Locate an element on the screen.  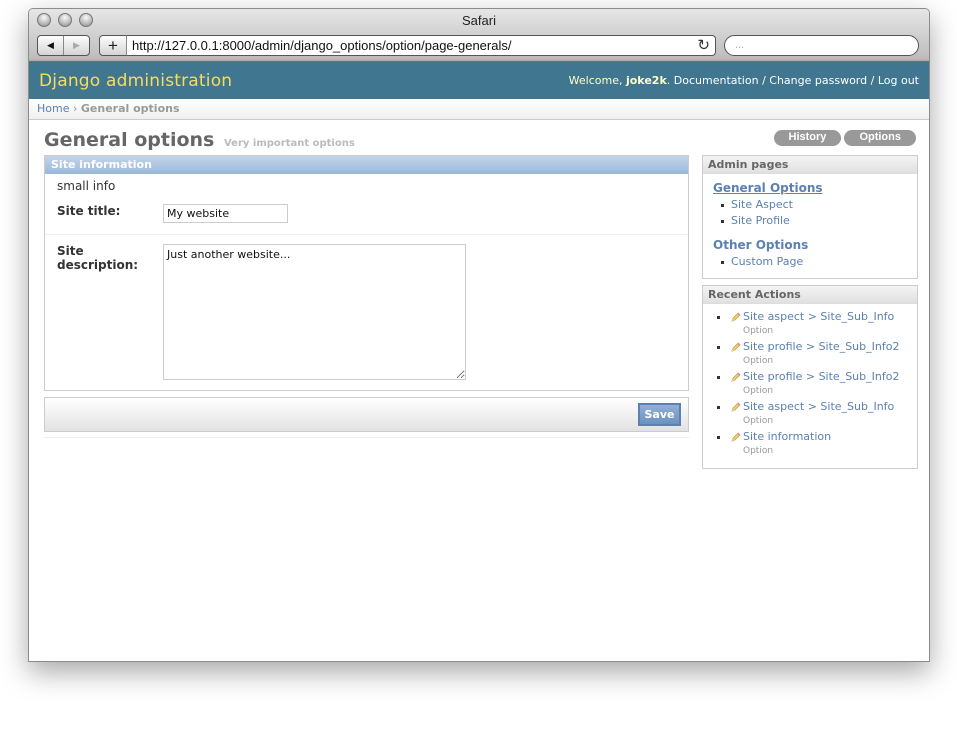
documentation-link: Documentation is located at coordinates (716, 80).